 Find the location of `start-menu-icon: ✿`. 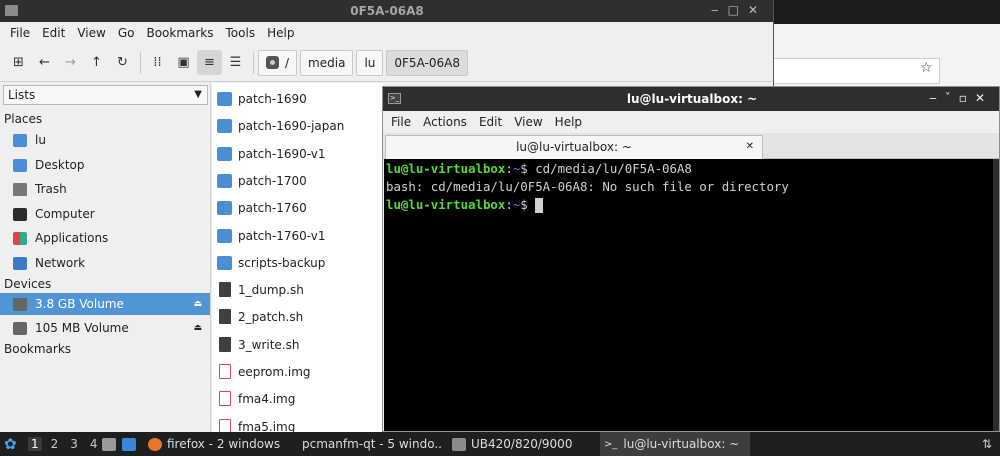

start-menu-icon: ✿ is located at coordinates (10, 444).